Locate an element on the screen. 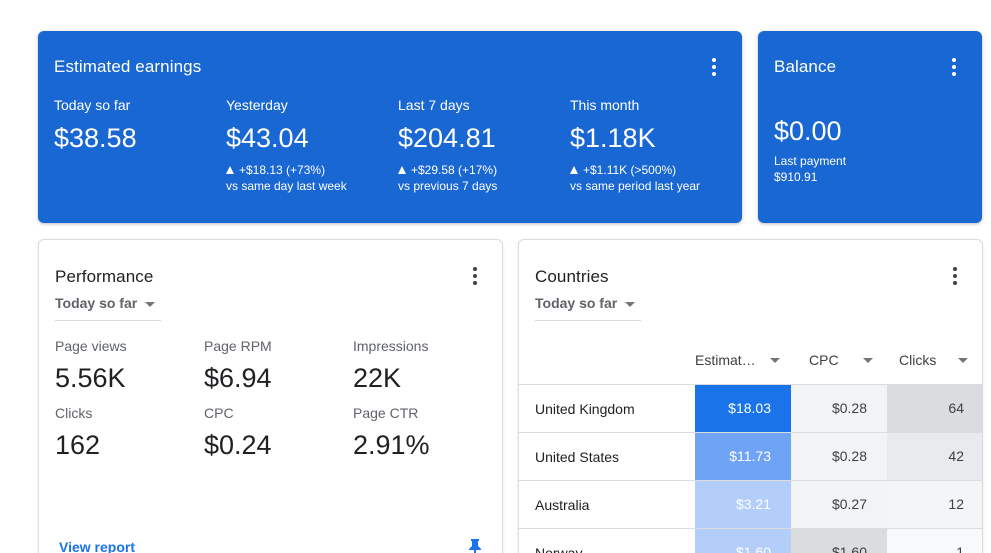  countries-period-label: Today so far is located at coordinates (576, 303).